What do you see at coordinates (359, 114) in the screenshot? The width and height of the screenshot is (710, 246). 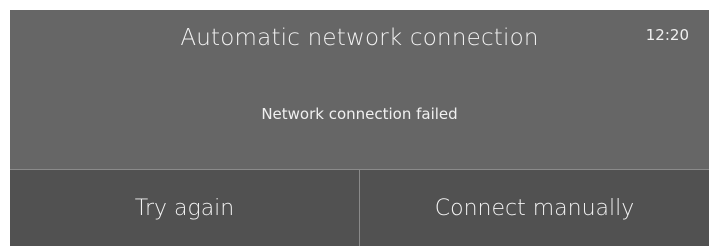 I see `status-message: Network connection failed` at bounding box center [359, 114].